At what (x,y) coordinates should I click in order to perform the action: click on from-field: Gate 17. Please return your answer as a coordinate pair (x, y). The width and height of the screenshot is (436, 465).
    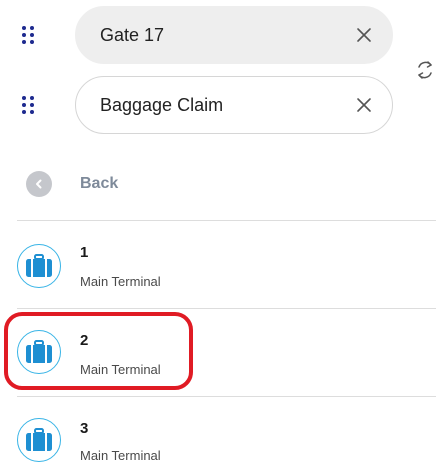
    Looking at the image, I should click on (234, 35).